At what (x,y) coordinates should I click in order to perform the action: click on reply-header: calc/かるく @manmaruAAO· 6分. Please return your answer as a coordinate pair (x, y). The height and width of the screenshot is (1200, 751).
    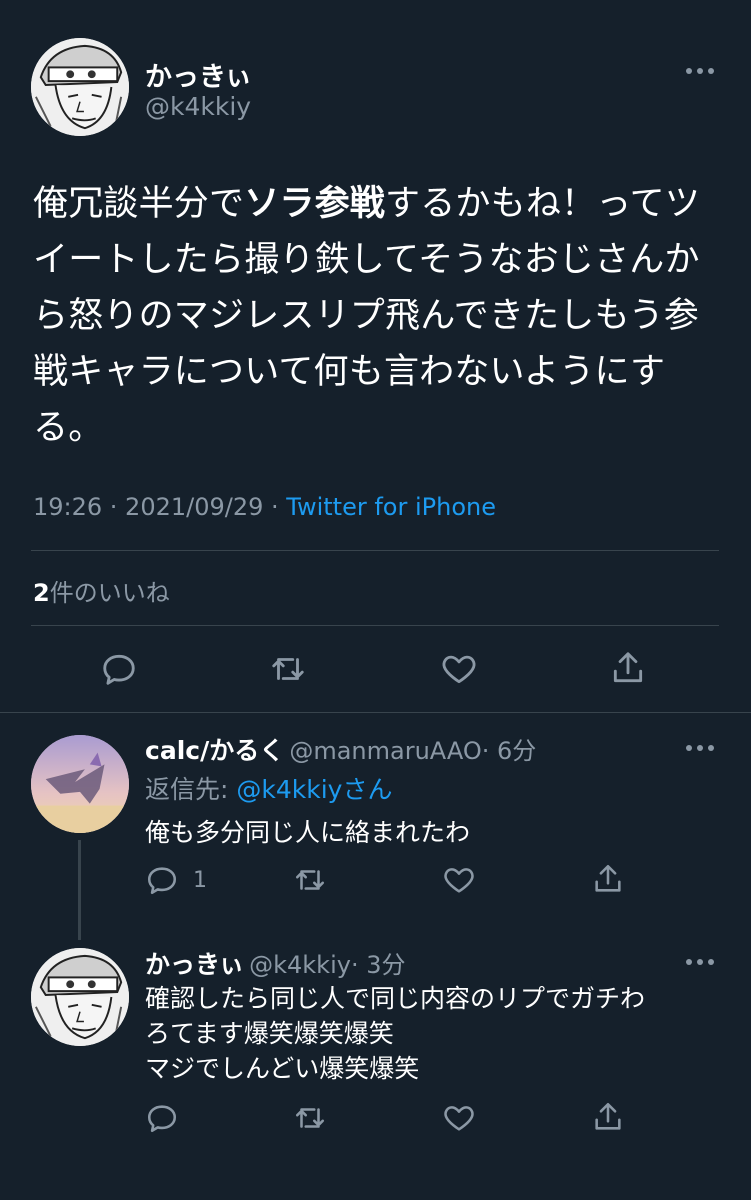
    Looking at the image, I should click on (340, 749).